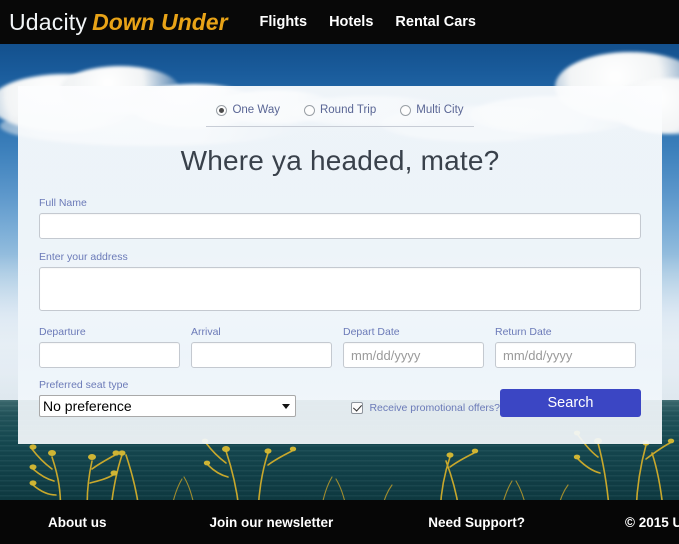 The image size is (679, 544). I want to click on site-logo: Udacity Down Under, so click(118, 21).